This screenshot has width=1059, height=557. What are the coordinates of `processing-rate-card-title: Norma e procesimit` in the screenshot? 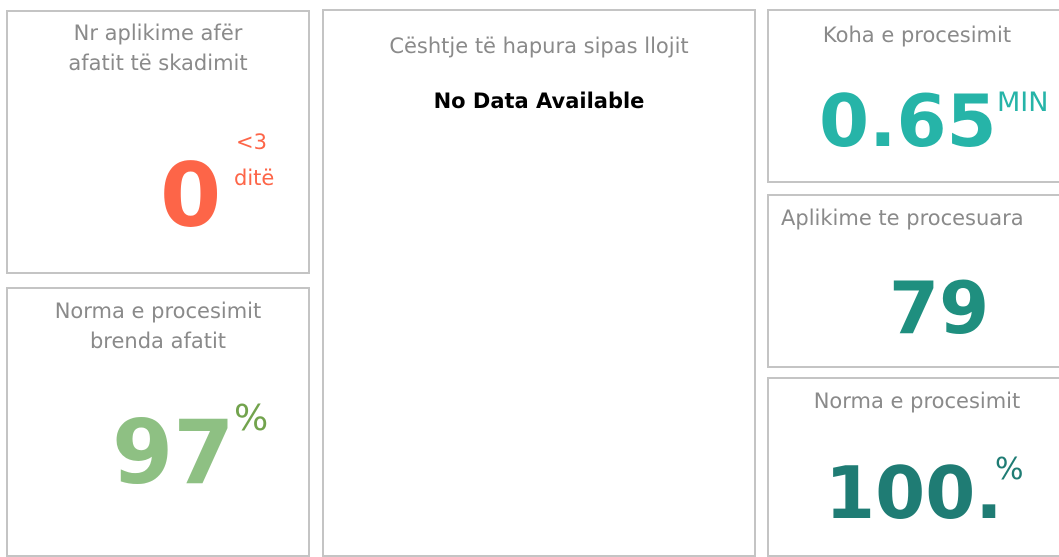 It's located at (917, 401).